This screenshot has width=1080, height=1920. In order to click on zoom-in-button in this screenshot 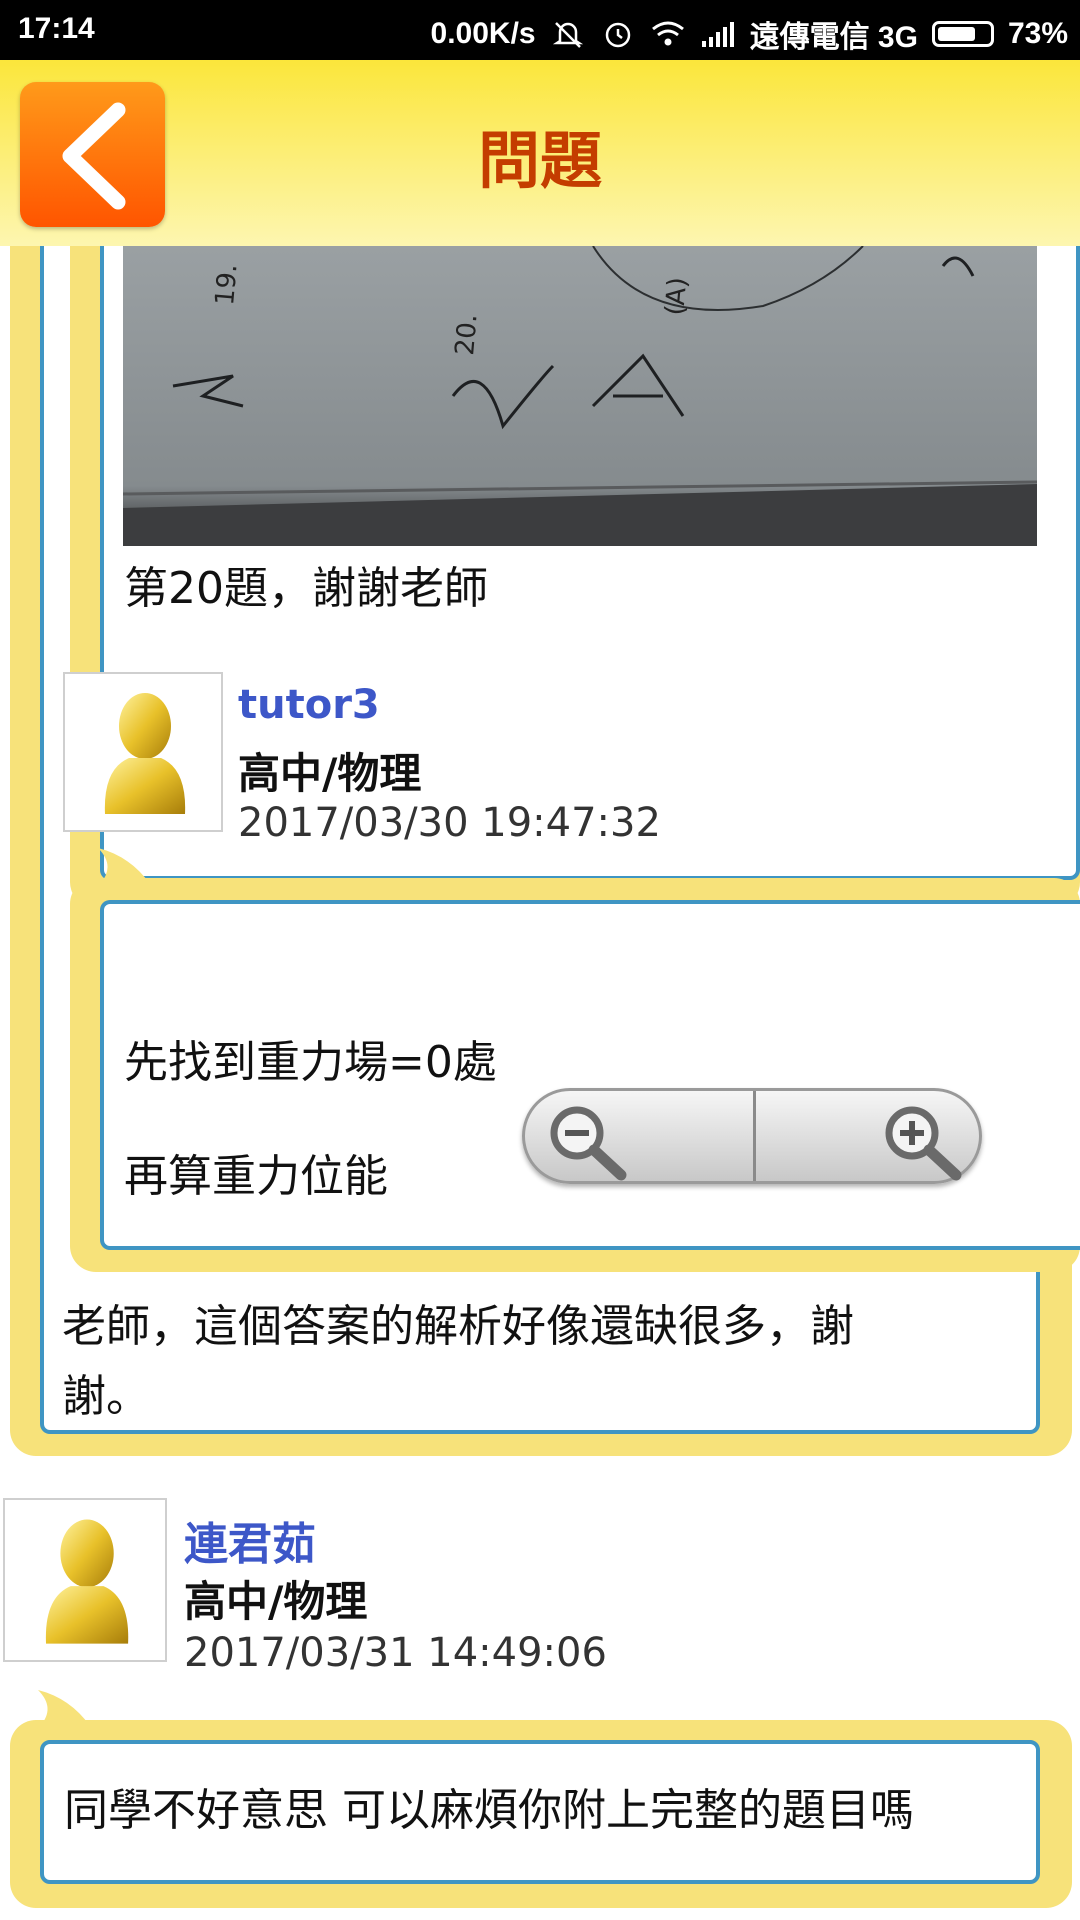, I will do `click(867, 1136)`.